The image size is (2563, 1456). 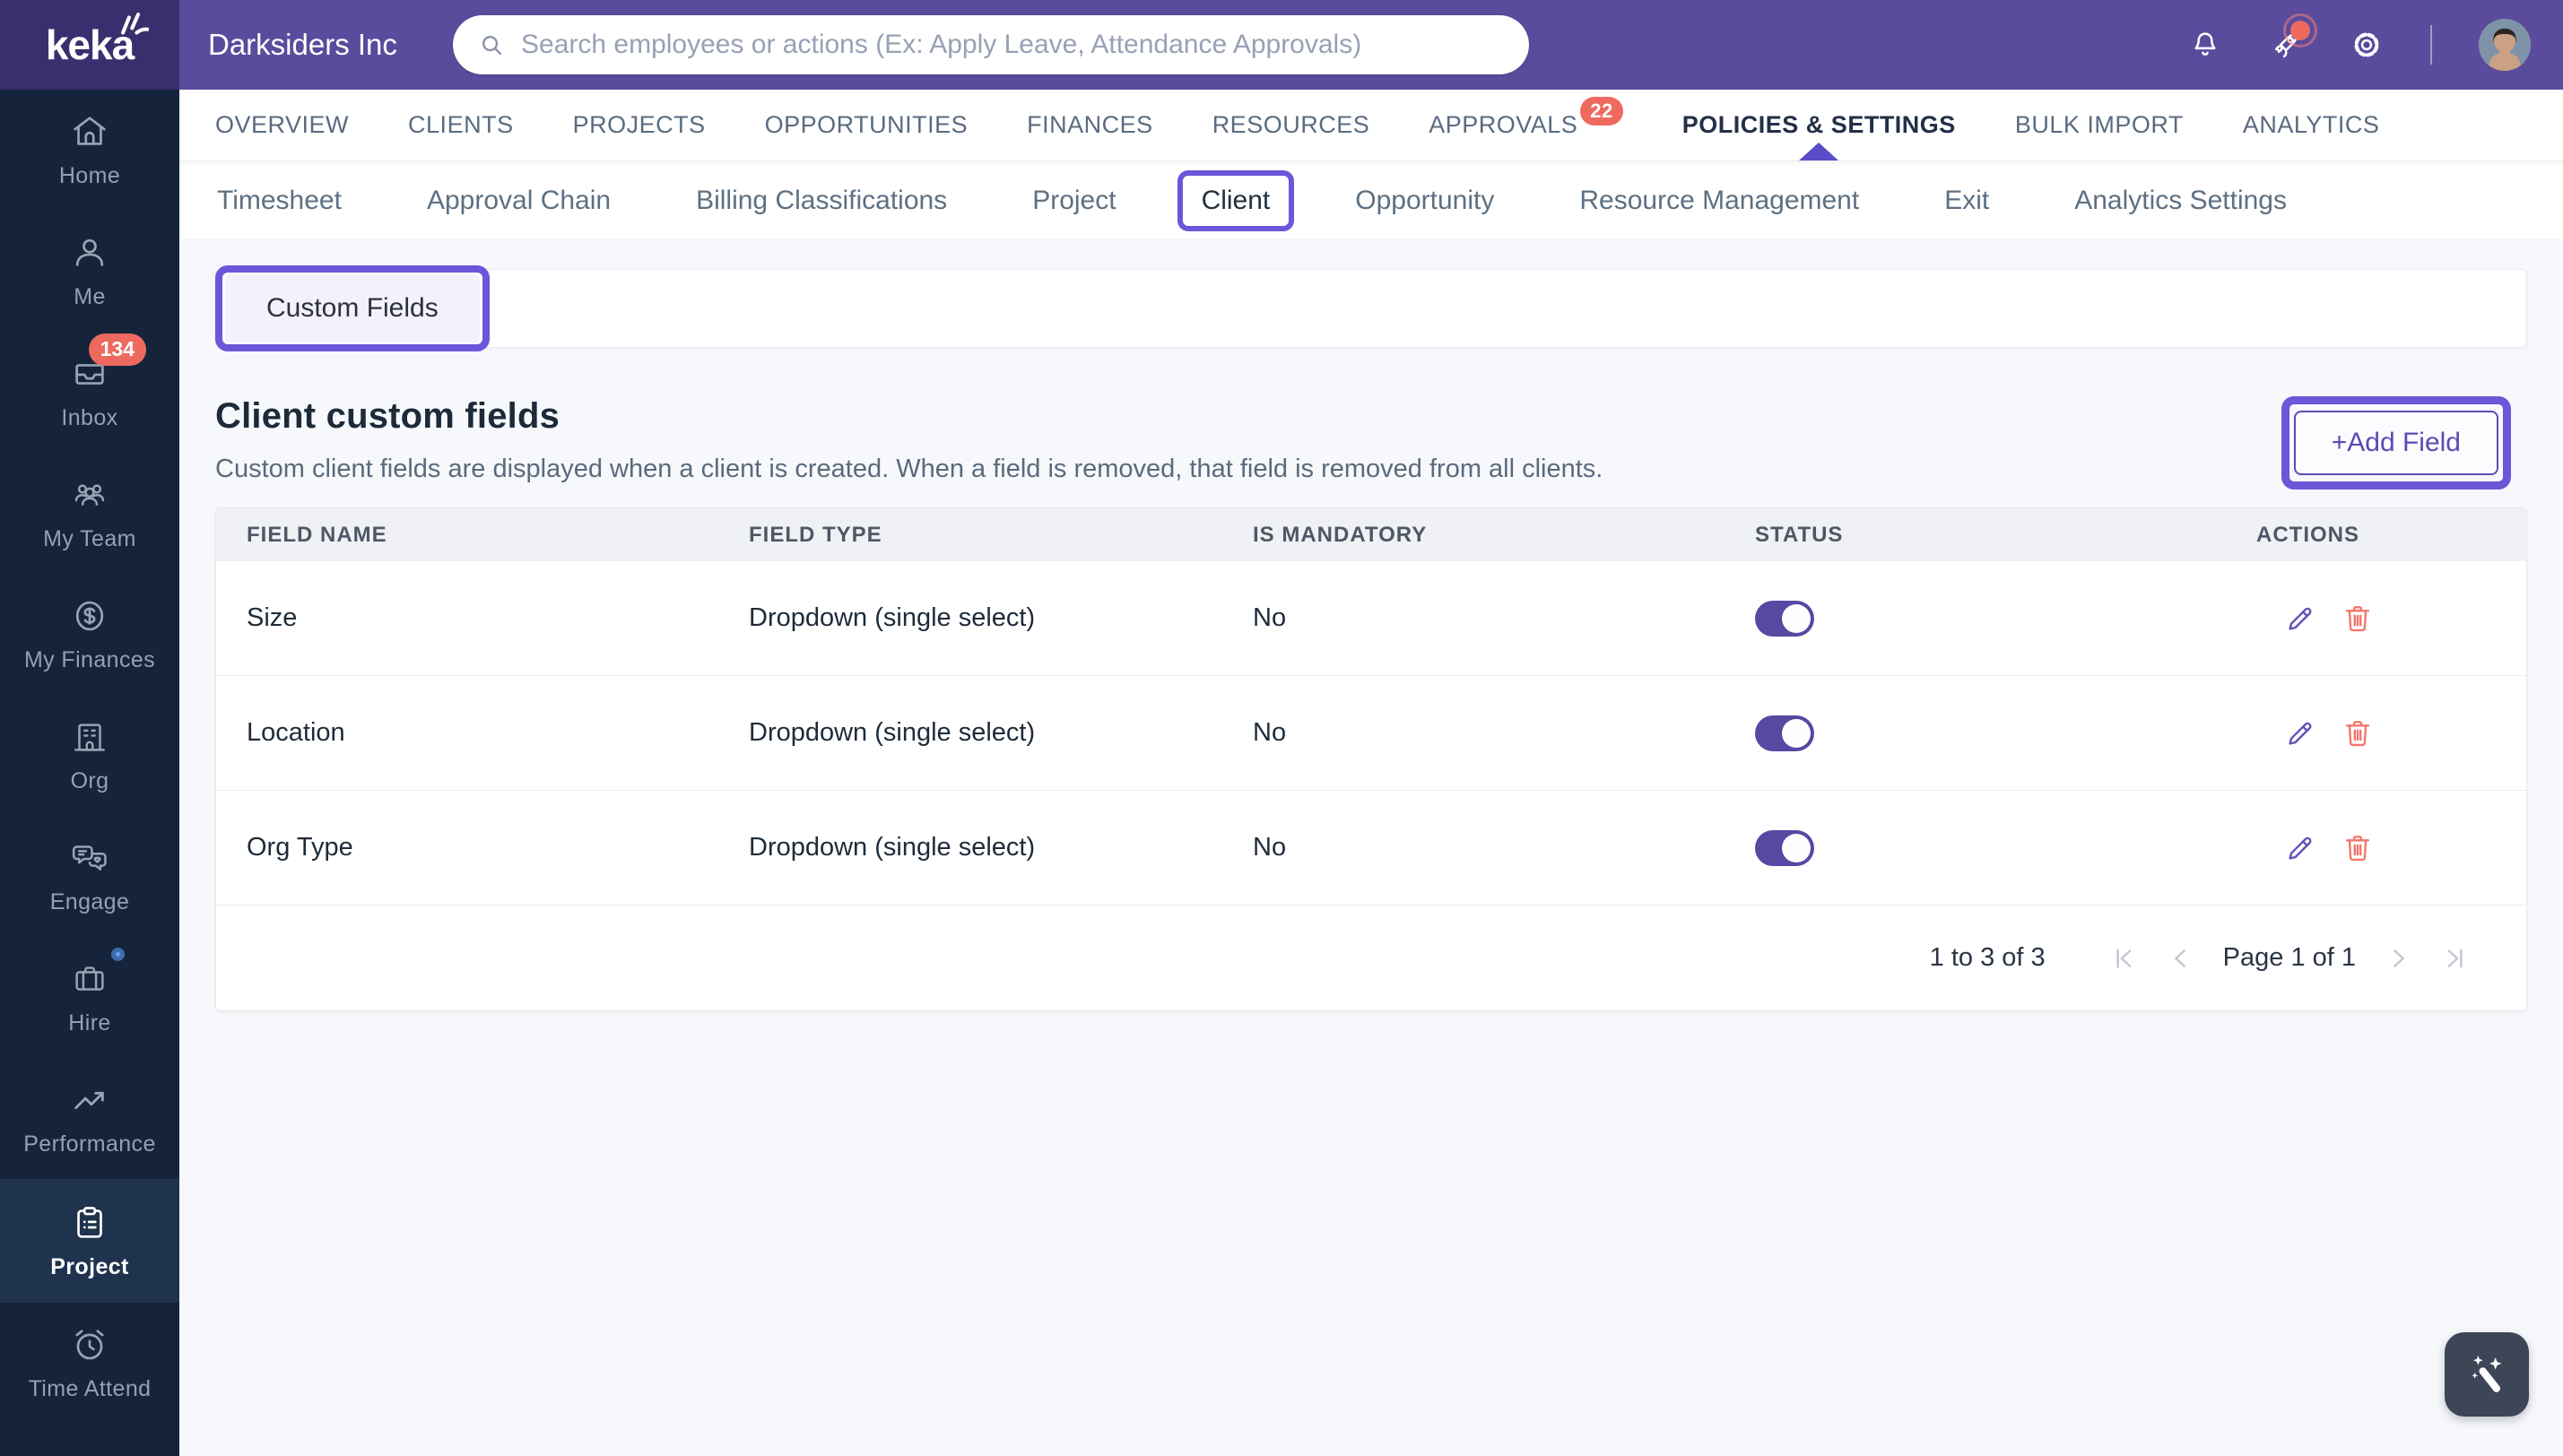 What do you see at coordinates (1235, 200) in the screenshot?
I see `subtab-client: Client` at bounding box center [1235, 200].